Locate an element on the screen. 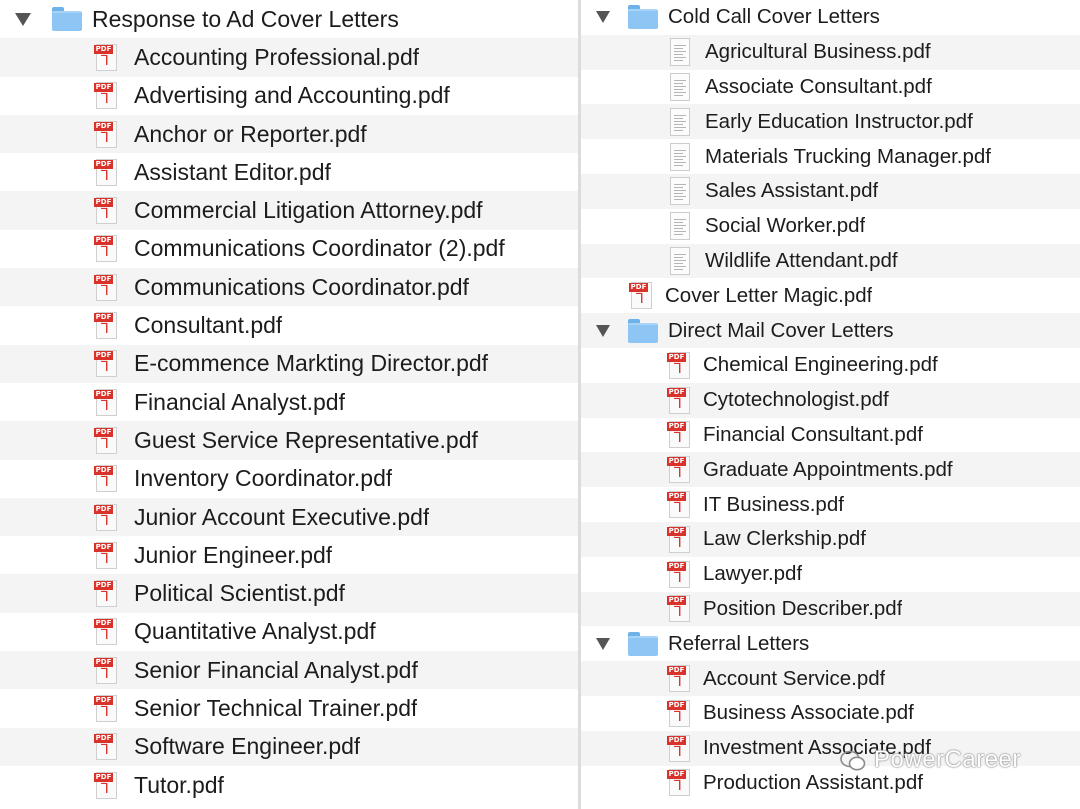 The height and width of the screenshot is (809, 1080). folder-row: Direct Mail Cover Letters is located at coordinates (830, 330).